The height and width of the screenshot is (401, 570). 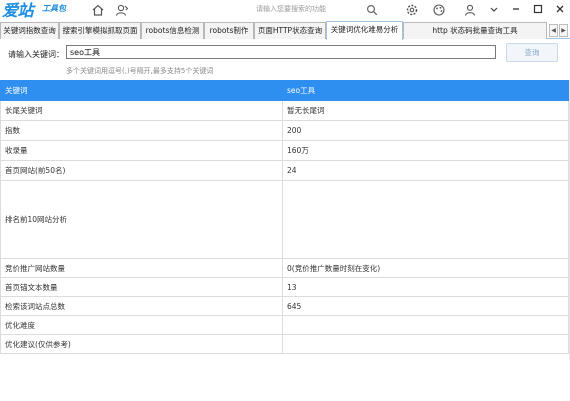 What do you see at coordinates (425, 306) in the screenshot?
I see `row-value: 645` at bounding box center [425, 306].